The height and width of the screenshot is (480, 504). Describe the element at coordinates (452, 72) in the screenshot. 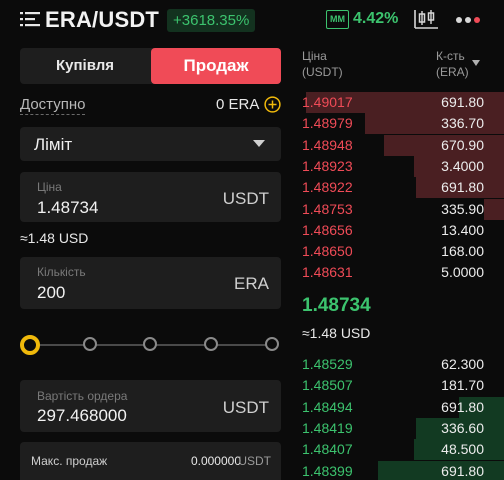

I see `qty-header-unit: (ERA)` at that location.